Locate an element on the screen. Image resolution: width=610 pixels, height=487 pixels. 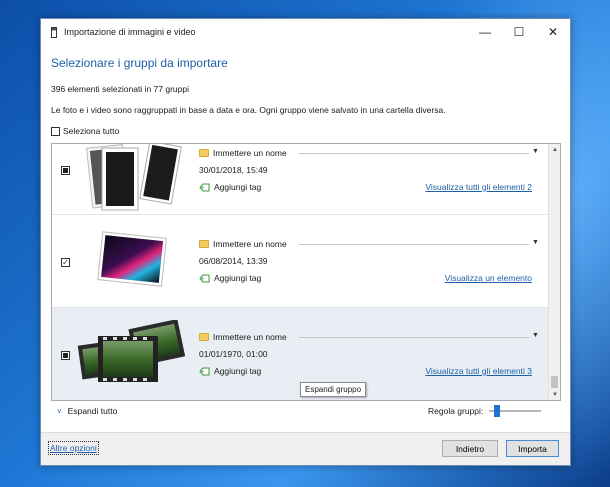
close-button: ✕ is located at coordinates (553, 32).